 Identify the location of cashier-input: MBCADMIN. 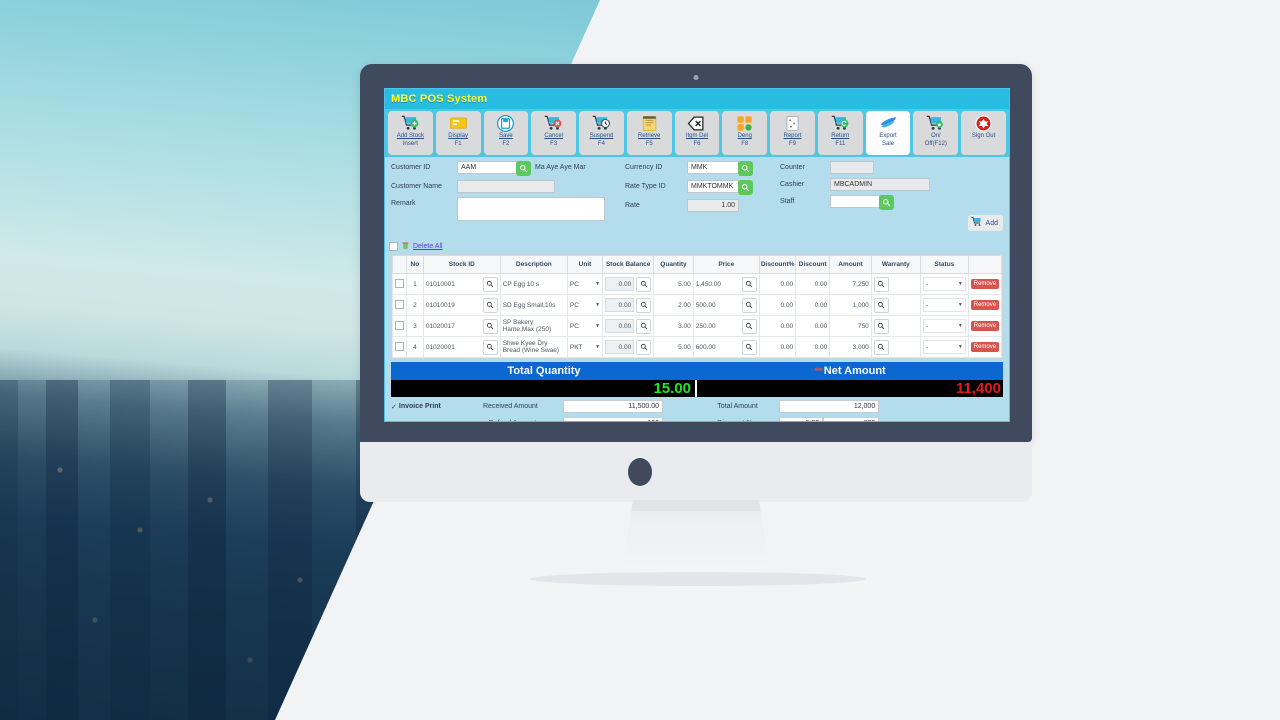
(880, 184).